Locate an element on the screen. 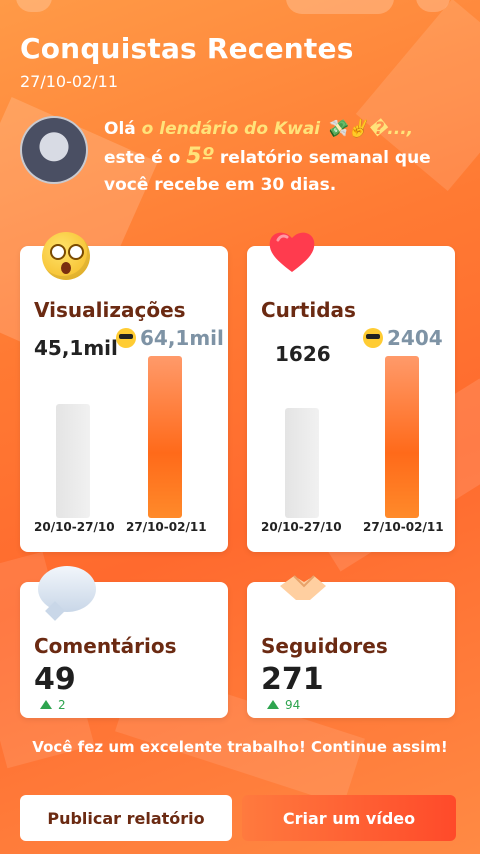 The height and width of the screenshot is (854, 480). likes-prev-period: 20/10-27/10 is located at coordinates (301, 527).